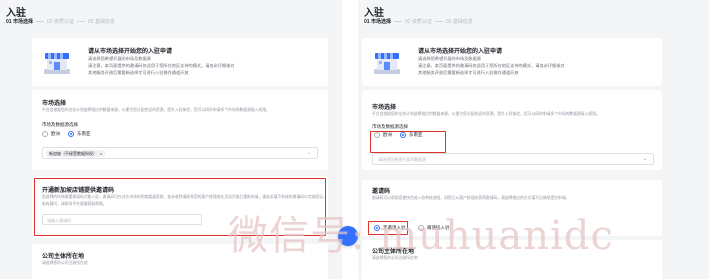 The image size is (709, 279). What do you see at coordinates (381, 192) in the screenshot?
I see `invite-title: 邀请码` at bounding box center [381, 192].